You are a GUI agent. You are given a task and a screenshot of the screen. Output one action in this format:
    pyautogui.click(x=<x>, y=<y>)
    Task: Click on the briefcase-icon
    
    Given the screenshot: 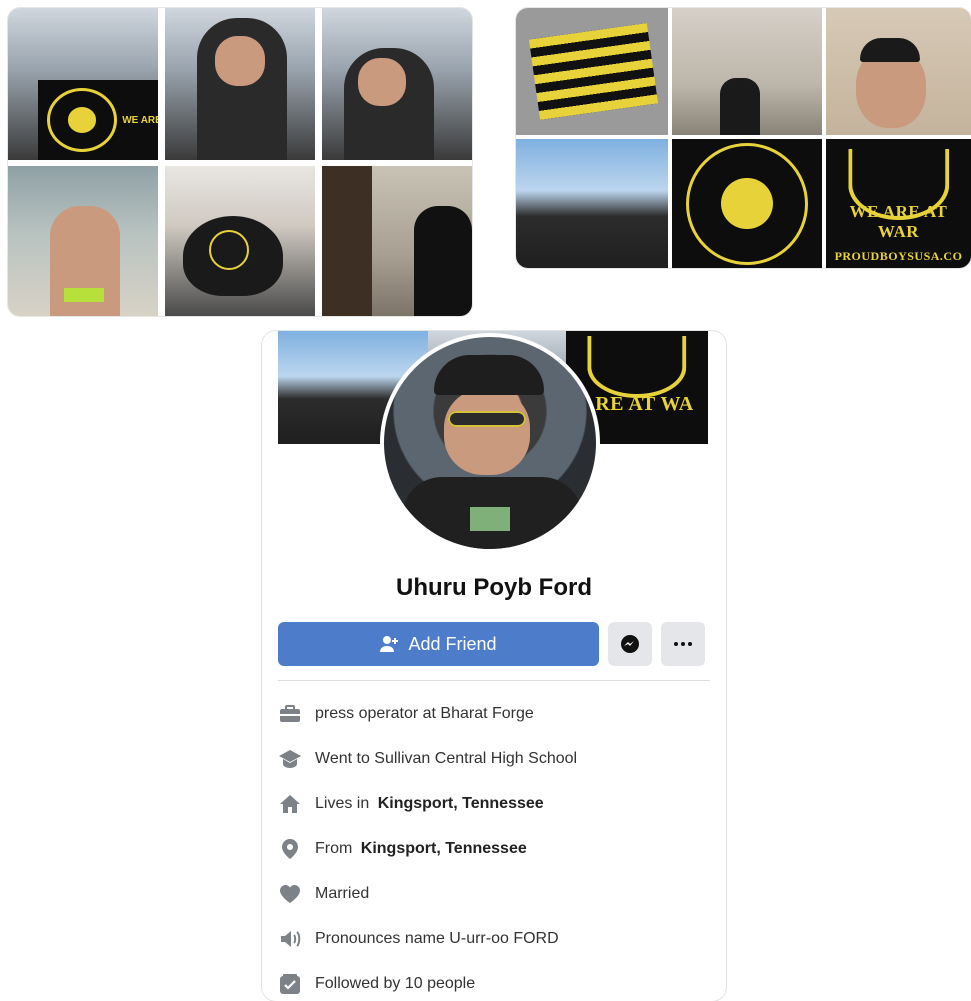 What is the action you would take?
    pyautogui.click(x=290, y=714)
    